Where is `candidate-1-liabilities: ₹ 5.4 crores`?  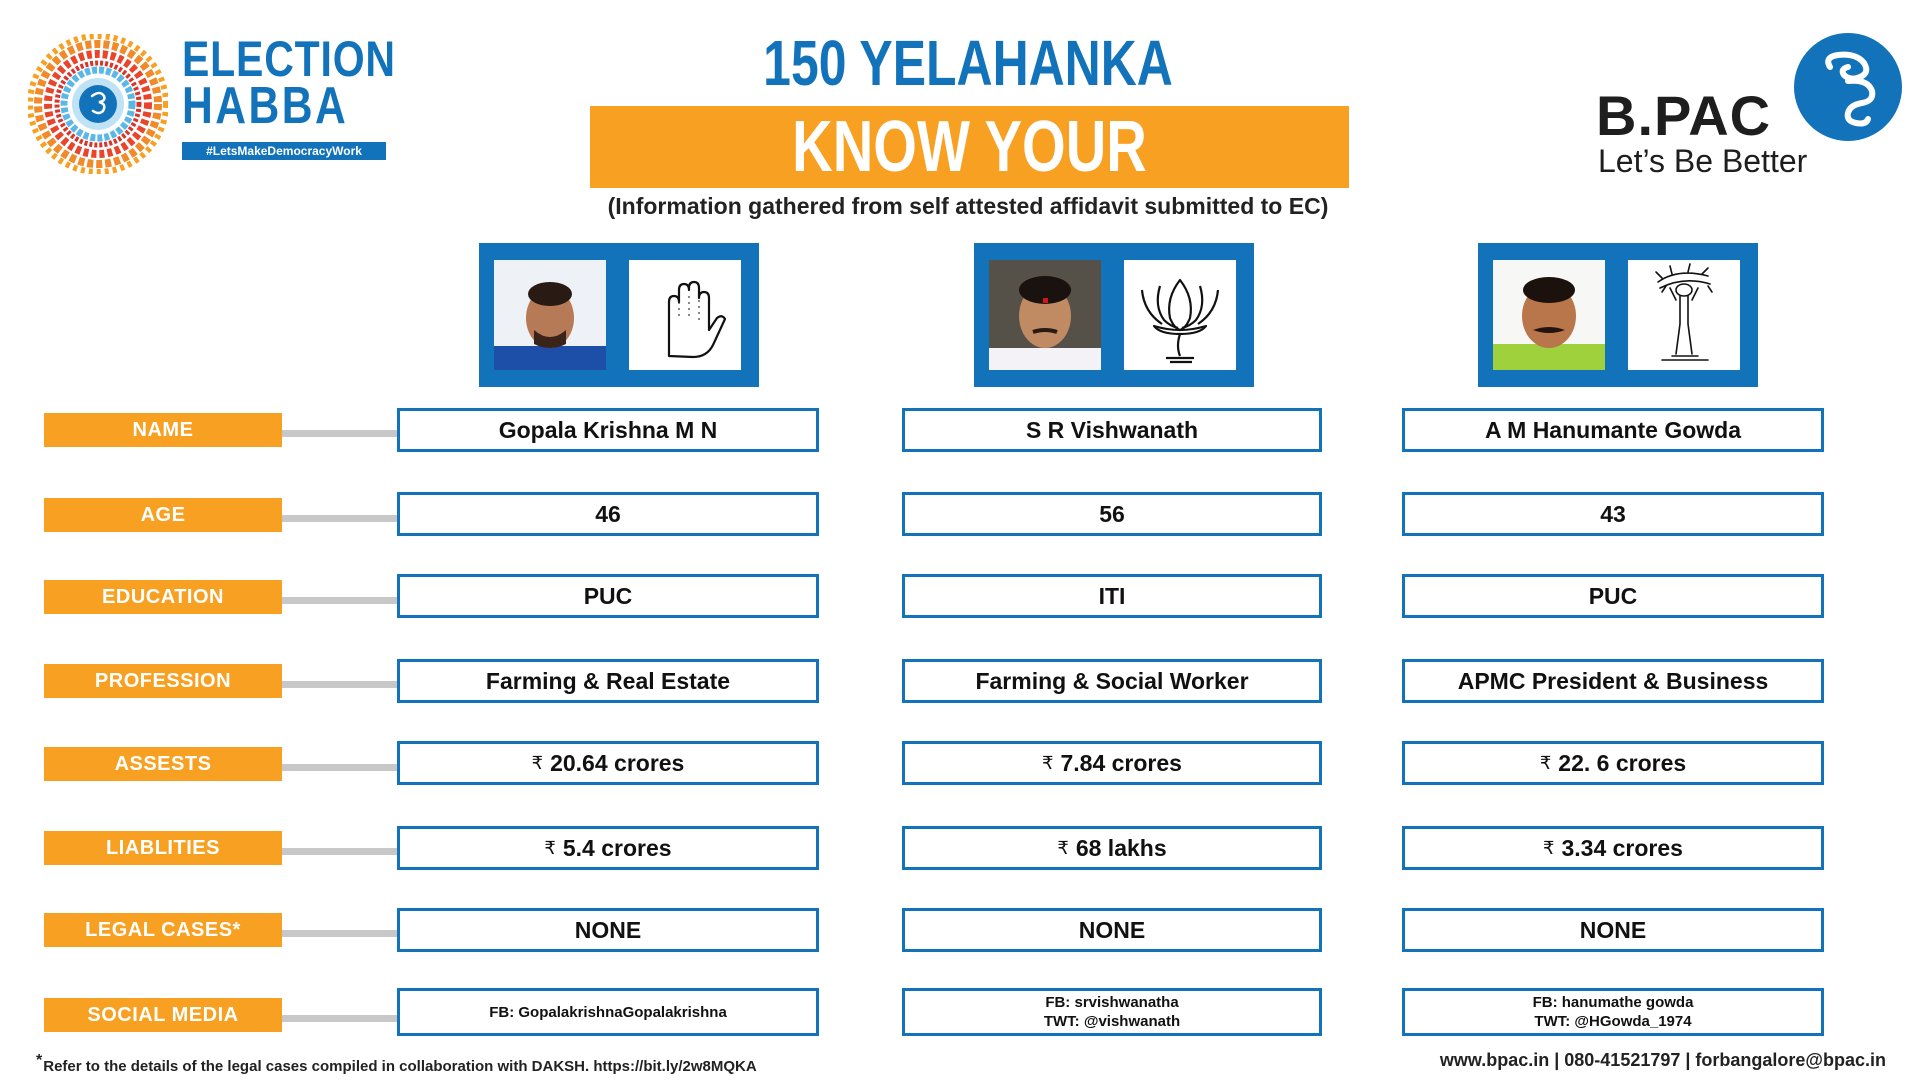
candidate-1-liabilities: ₹ 5.4 crores is located at coordinates (608, 848).